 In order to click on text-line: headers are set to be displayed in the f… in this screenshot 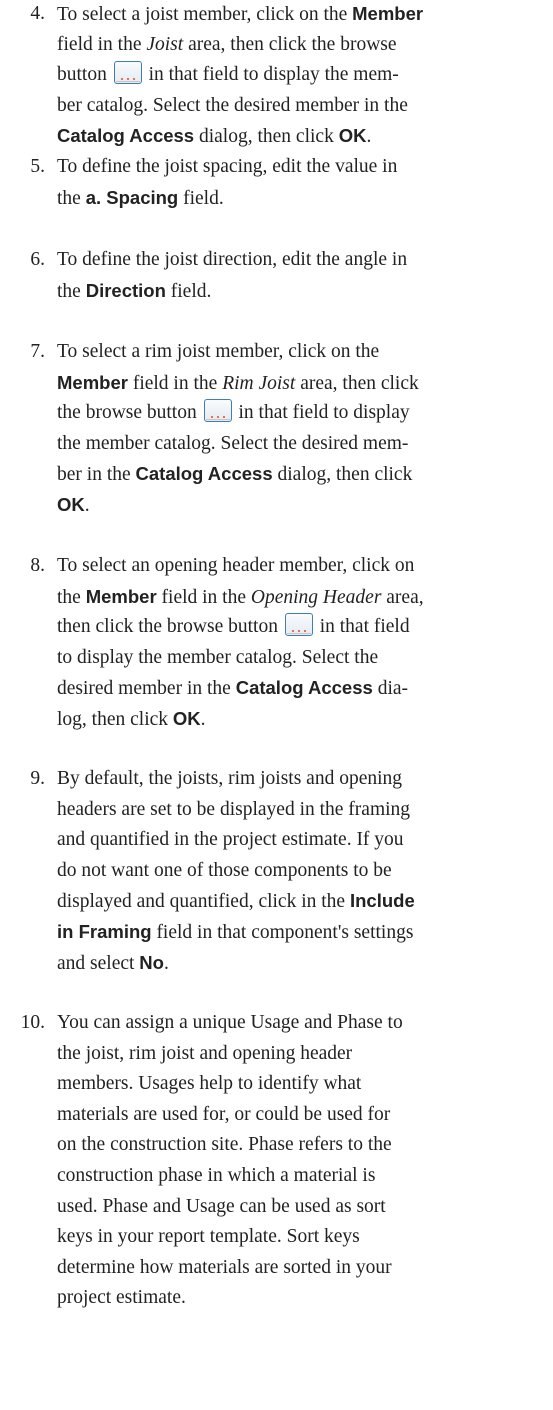, I will do `click(303, 810)`.